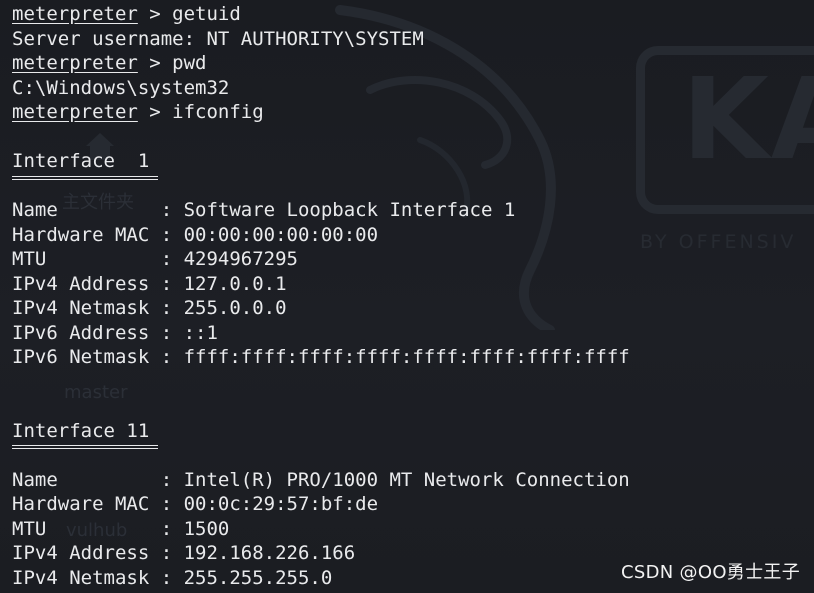 The height and width of the screenshot is (593, 814). What do you see at coordinates (149, 283) in the screenshot?
I see `interface-row: IPv4 Address : 127.0.0.1` at bounding box center [149, 283].